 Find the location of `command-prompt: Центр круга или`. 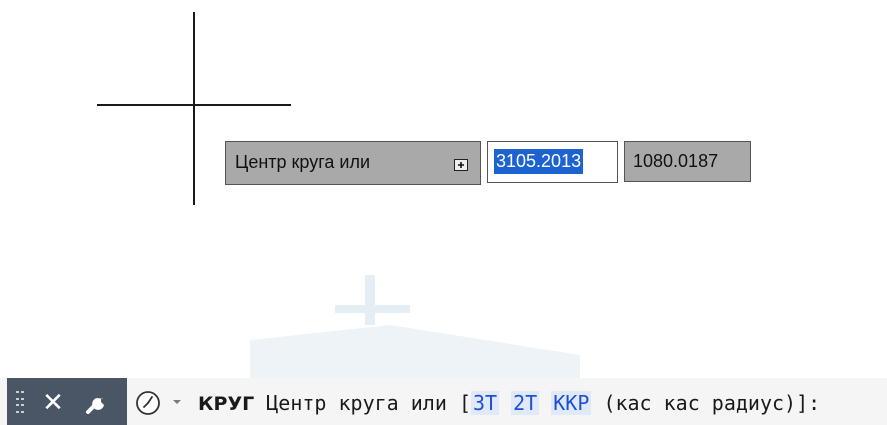

command-prompt: Центр круга или is located at coordinates (356, 403).